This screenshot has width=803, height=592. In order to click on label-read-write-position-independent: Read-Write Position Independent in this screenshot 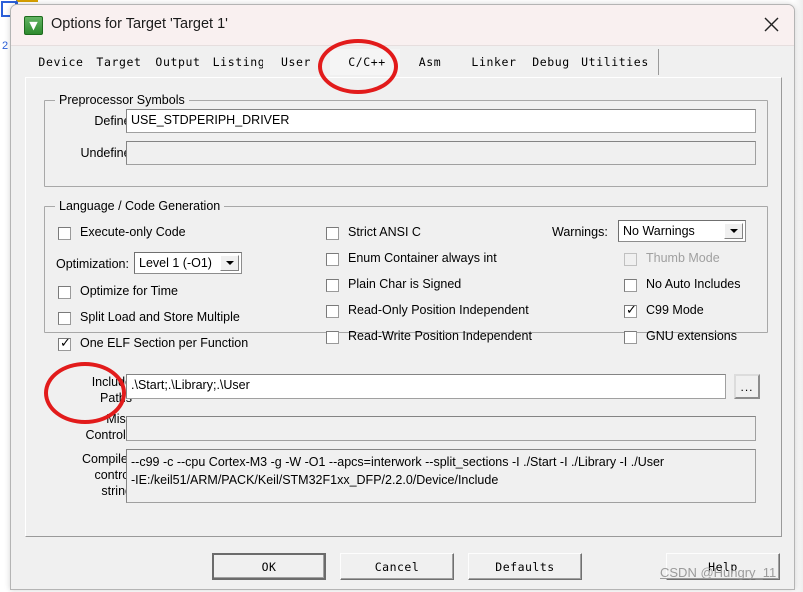, I will do `click(440, 336)`.